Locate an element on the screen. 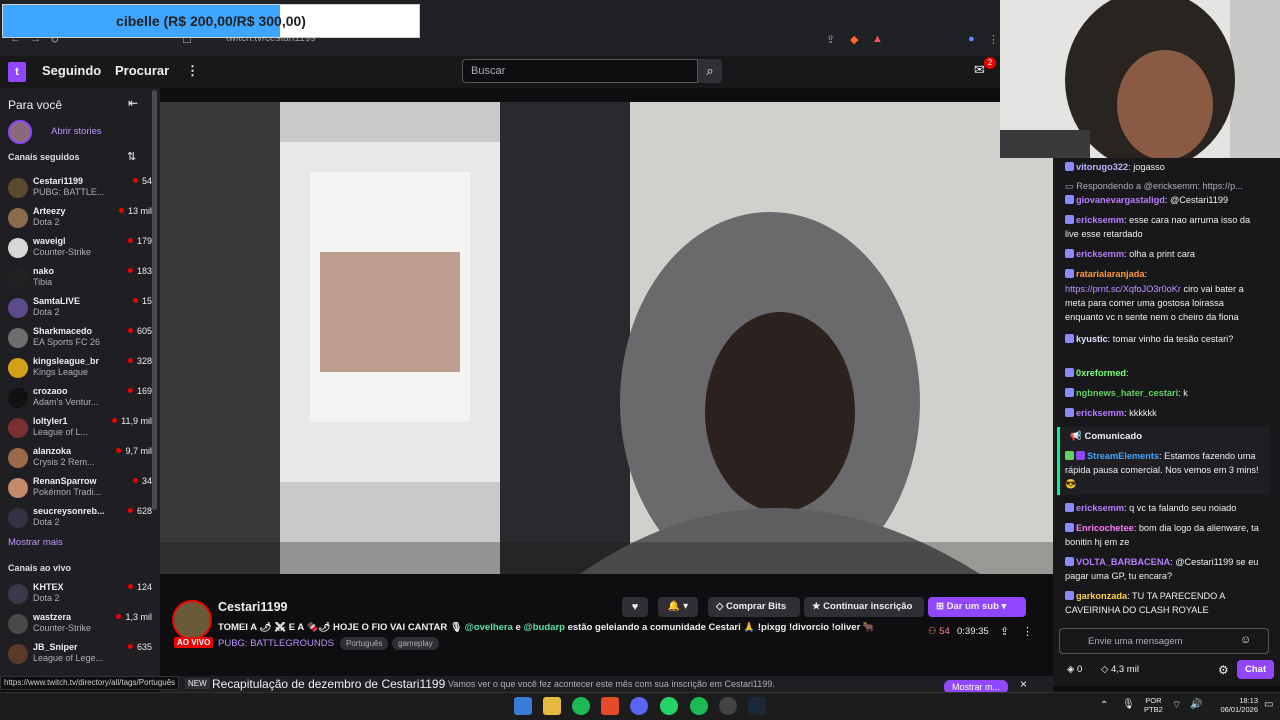 This screenshot has width=1280, height=720. search-input: Buscar is located at coordinates (580, 71).